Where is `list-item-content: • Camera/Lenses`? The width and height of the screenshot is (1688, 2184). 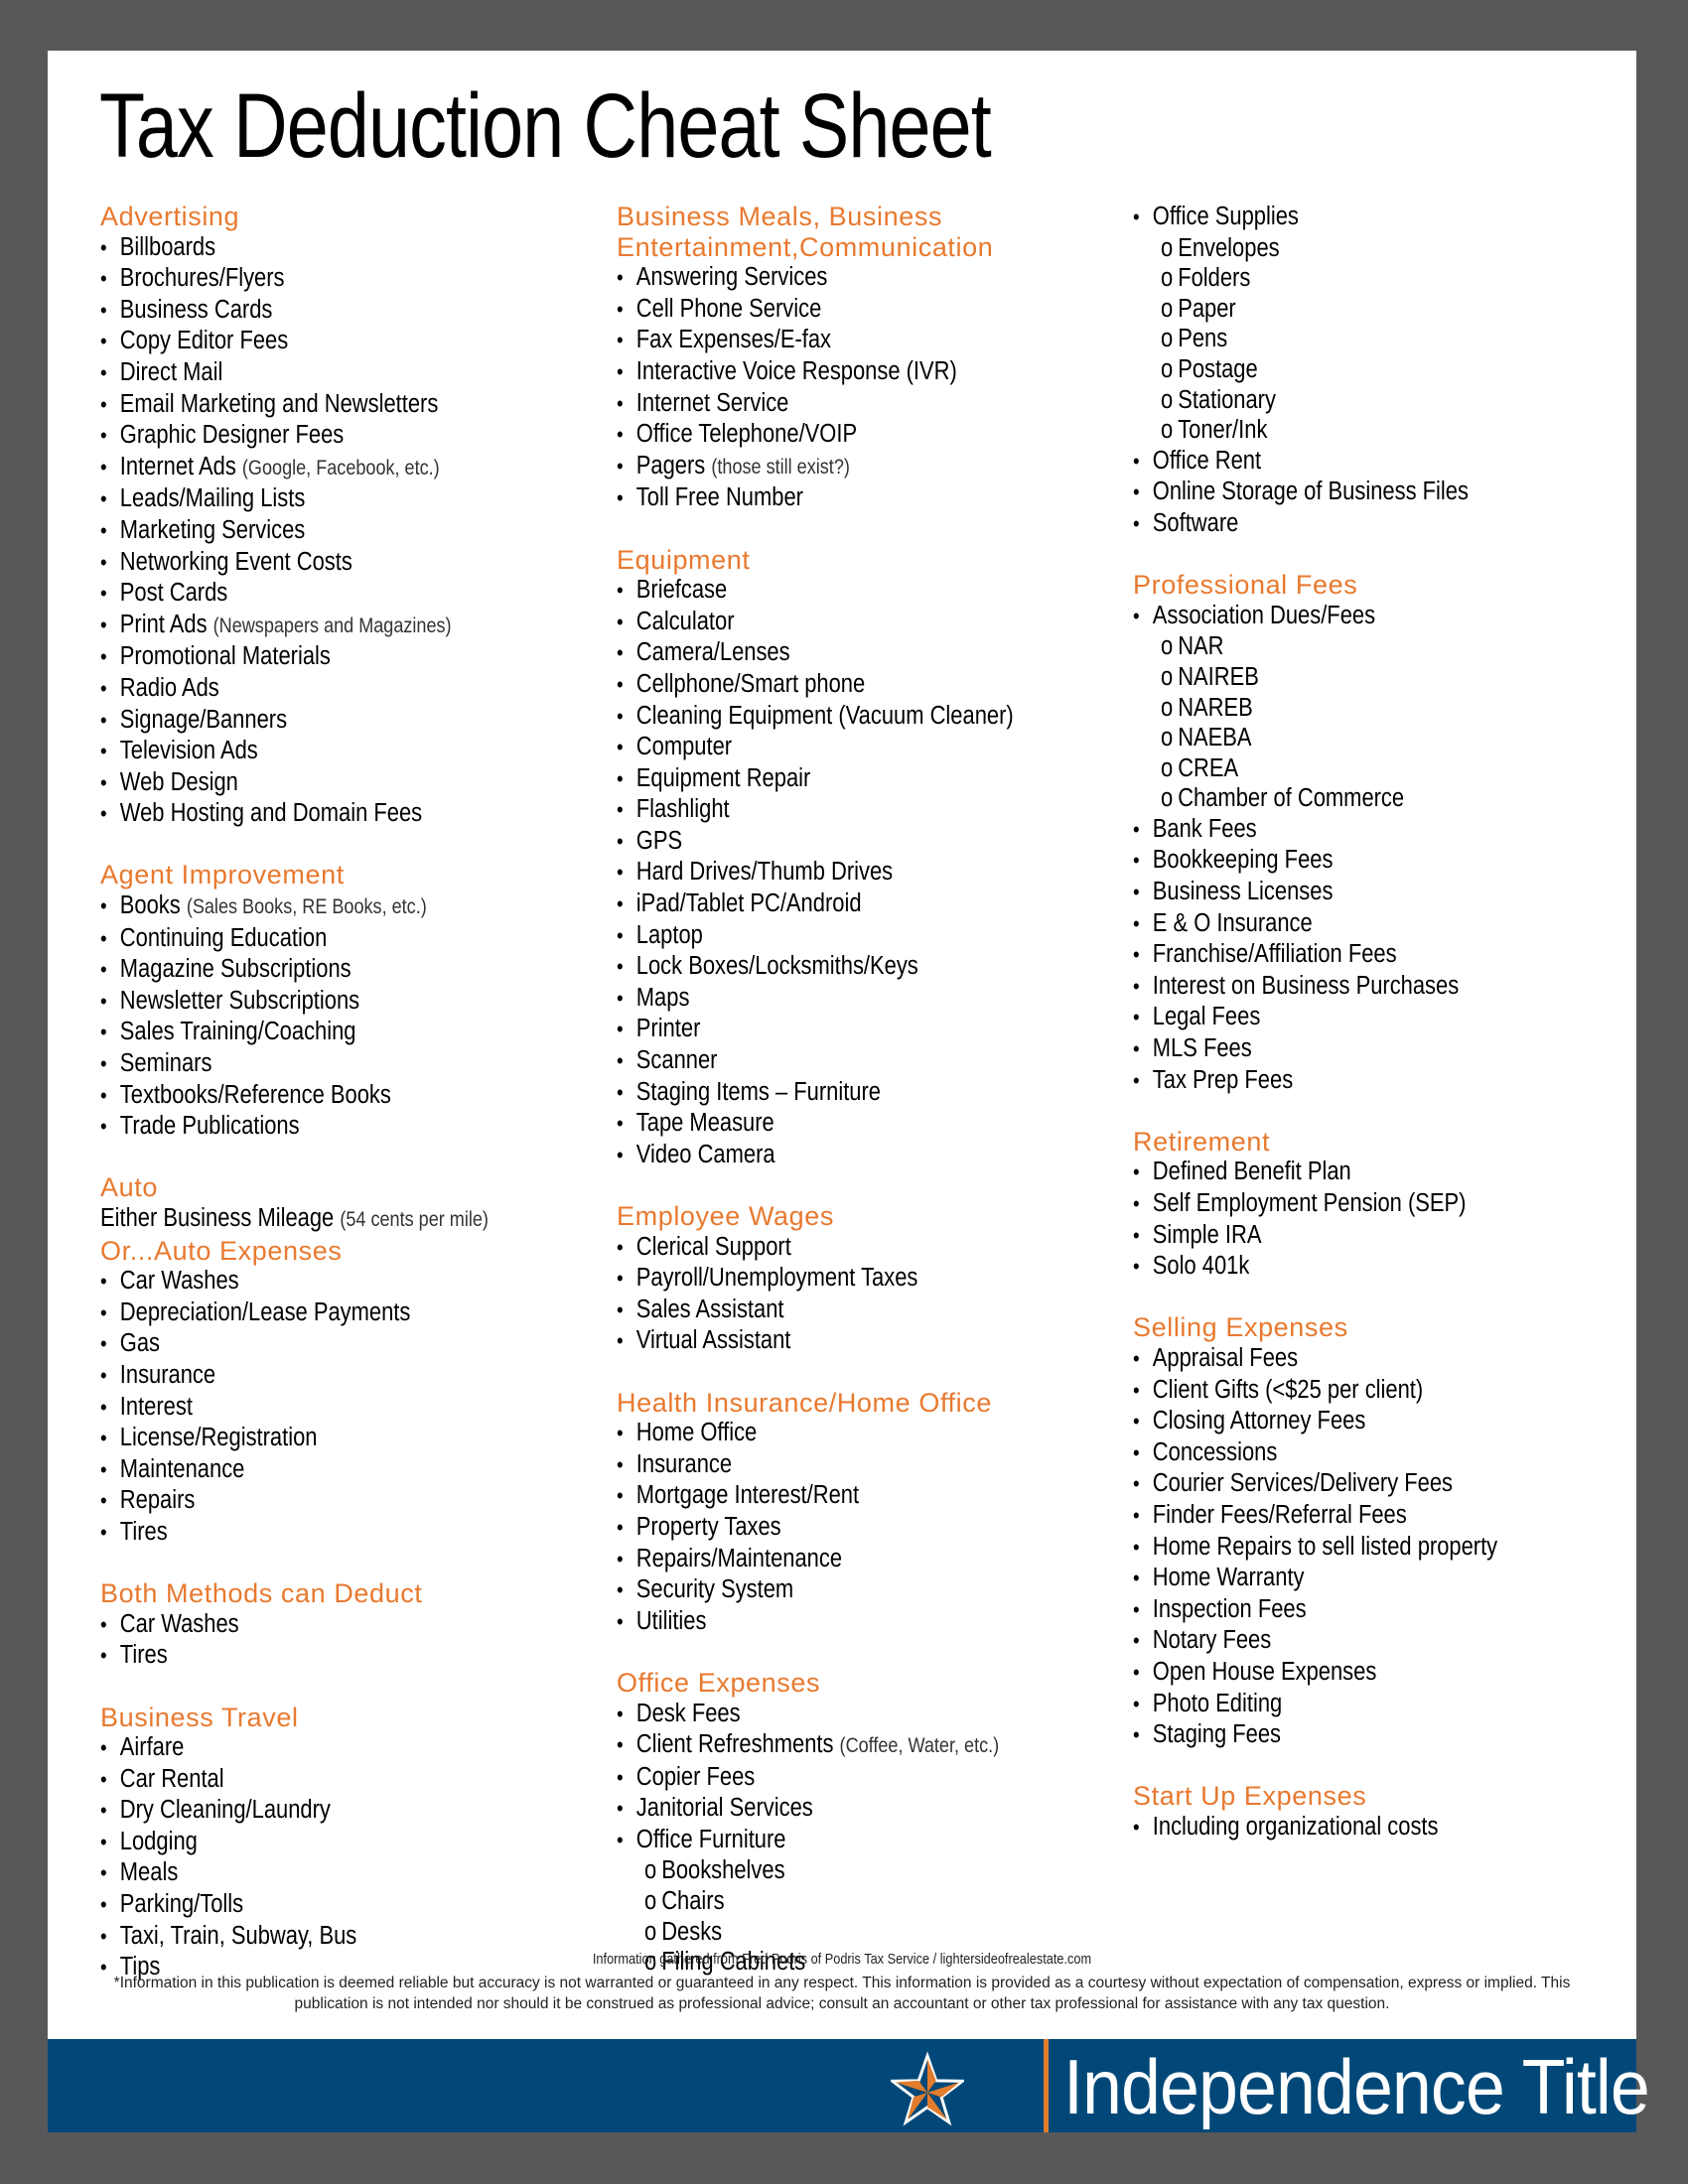 list-item-content: • Camera/Lenses is located at coordinates (703, 653).